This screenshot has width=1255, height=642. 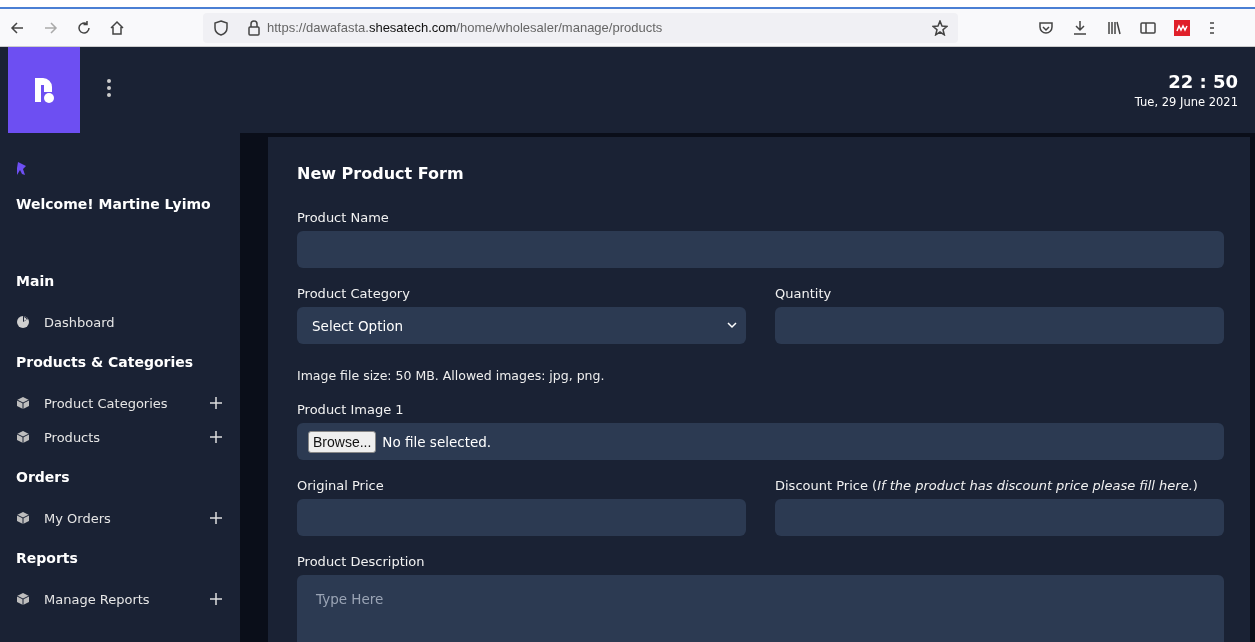 What do you see at coordinates (451, 376) in the screenshot?
I see `help-text: Image file size: 50 MB. Allowed images: jpg, png.` at bounding box center [451, 376].